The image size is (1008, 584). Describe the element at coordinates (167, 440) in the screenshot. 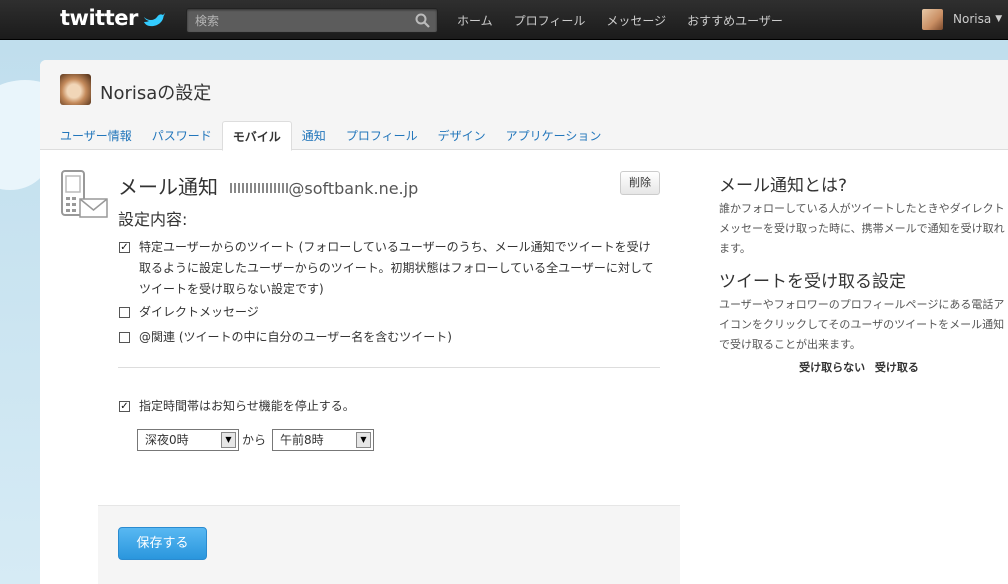

I see `from-time-value: 深夜0時` at that location.